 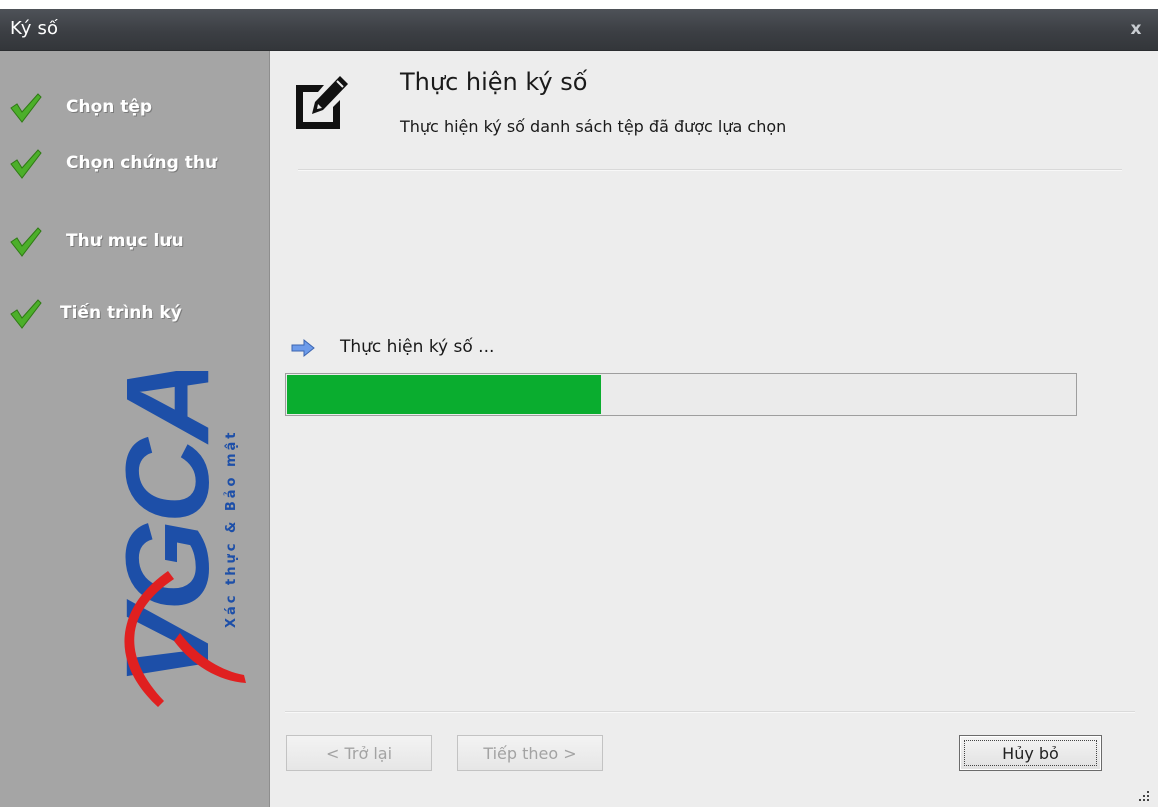 What do you see at coordinates (121, 313) in the screenshot?
I see `step-label: Tiến trình ký` at bounding box center [121, 313].